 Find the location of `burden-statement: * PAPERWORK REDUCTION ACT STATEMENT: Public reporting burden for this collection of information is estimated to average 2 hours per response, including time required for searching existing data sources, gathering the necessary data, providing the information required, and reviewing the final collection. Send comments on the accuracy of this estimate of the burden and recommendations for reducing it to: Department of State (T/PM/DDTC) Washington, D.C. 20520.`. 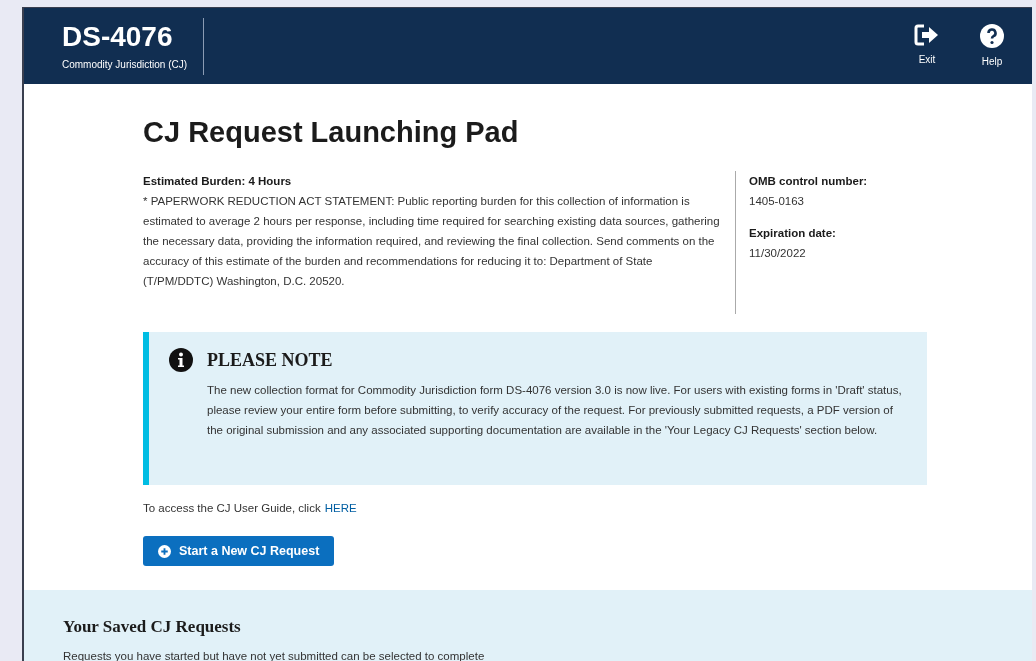

burden-statement: * PAPERWORK REDUCTION ACT STATEMENT: Public reporting burden for this collection of information is estimated to average 2 hours per response, including time required for searching existing data sources, gathering the necessary data, providing the information required, and reviewing the final collection. Send comments on the accuracy of this estimate of the burden and recommendations for reducing it to: Department of State (T/PM/DDTC) Washington, D.C. 20520. is located at coordinates (432, 241).